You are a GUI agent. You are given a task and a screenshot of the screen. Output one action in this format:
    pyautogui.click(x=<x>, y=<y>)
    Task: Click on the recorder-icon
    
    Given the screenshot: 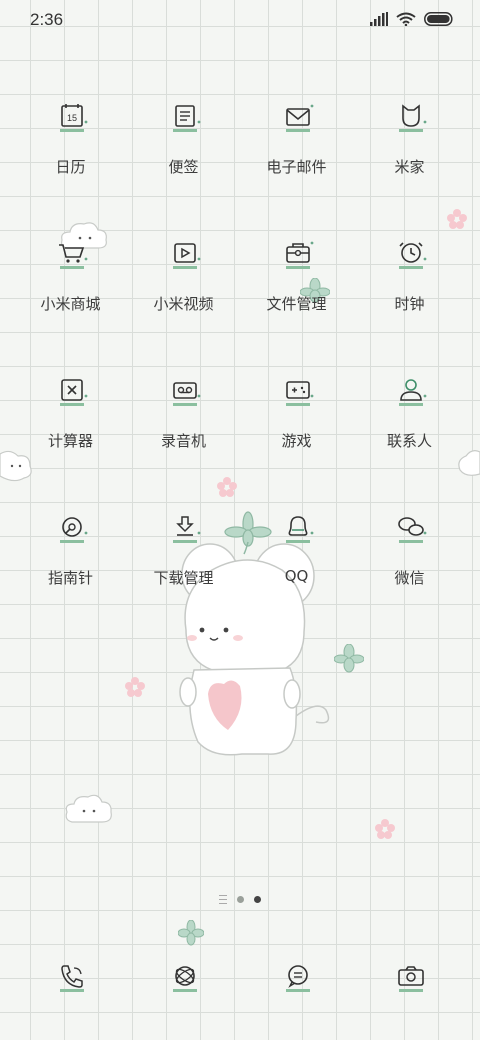 What is the action you would take?
    pyautogui.click(x=187, y=394)
    